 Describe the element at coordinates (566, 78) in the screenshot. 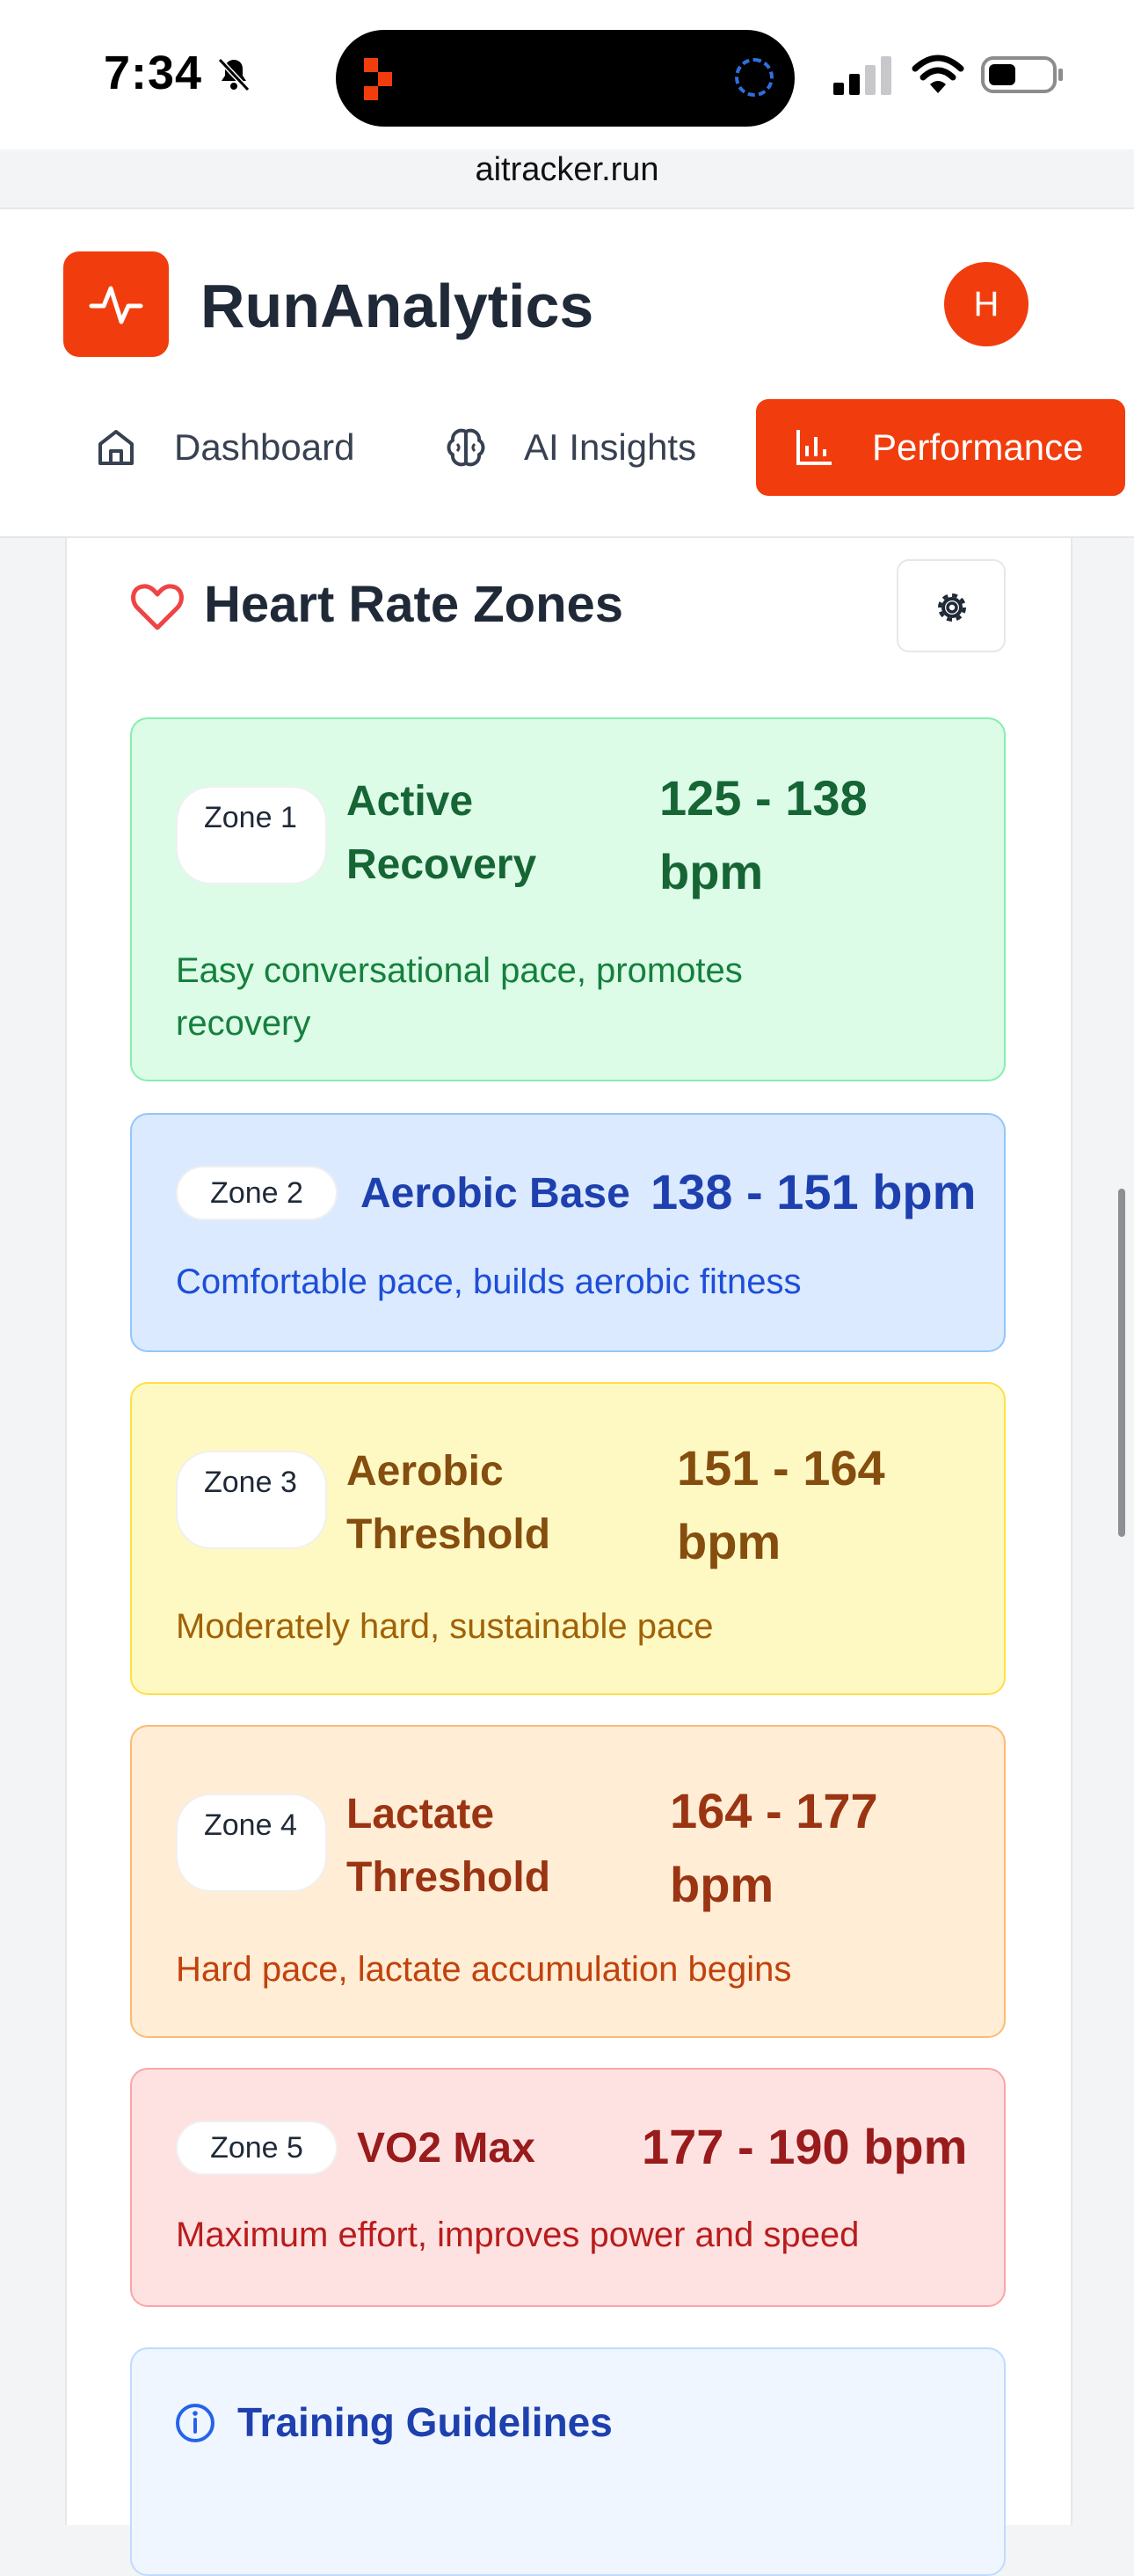

I see `dynamic-island` at that location.